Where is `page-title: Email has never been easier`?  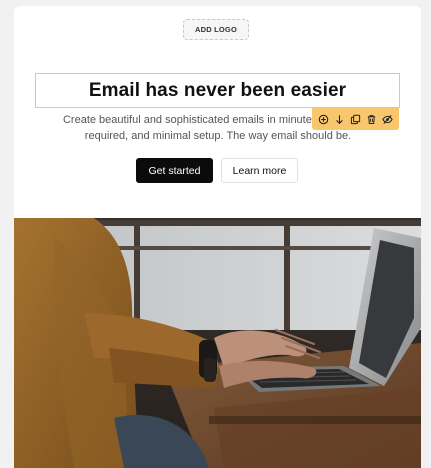
page-title: Email has never been easier is located at coordinates (217, 91).